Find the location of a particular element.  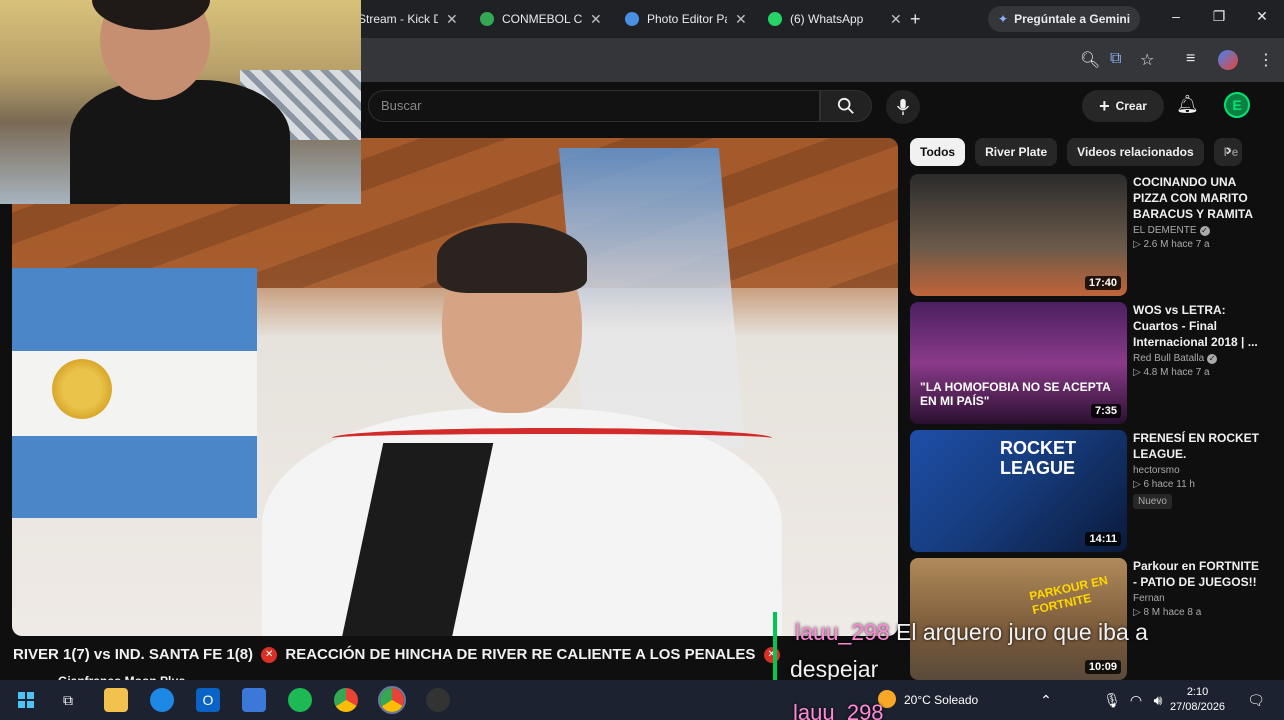

task-view-icon: ⧉ is located at coordinates (68, 700).